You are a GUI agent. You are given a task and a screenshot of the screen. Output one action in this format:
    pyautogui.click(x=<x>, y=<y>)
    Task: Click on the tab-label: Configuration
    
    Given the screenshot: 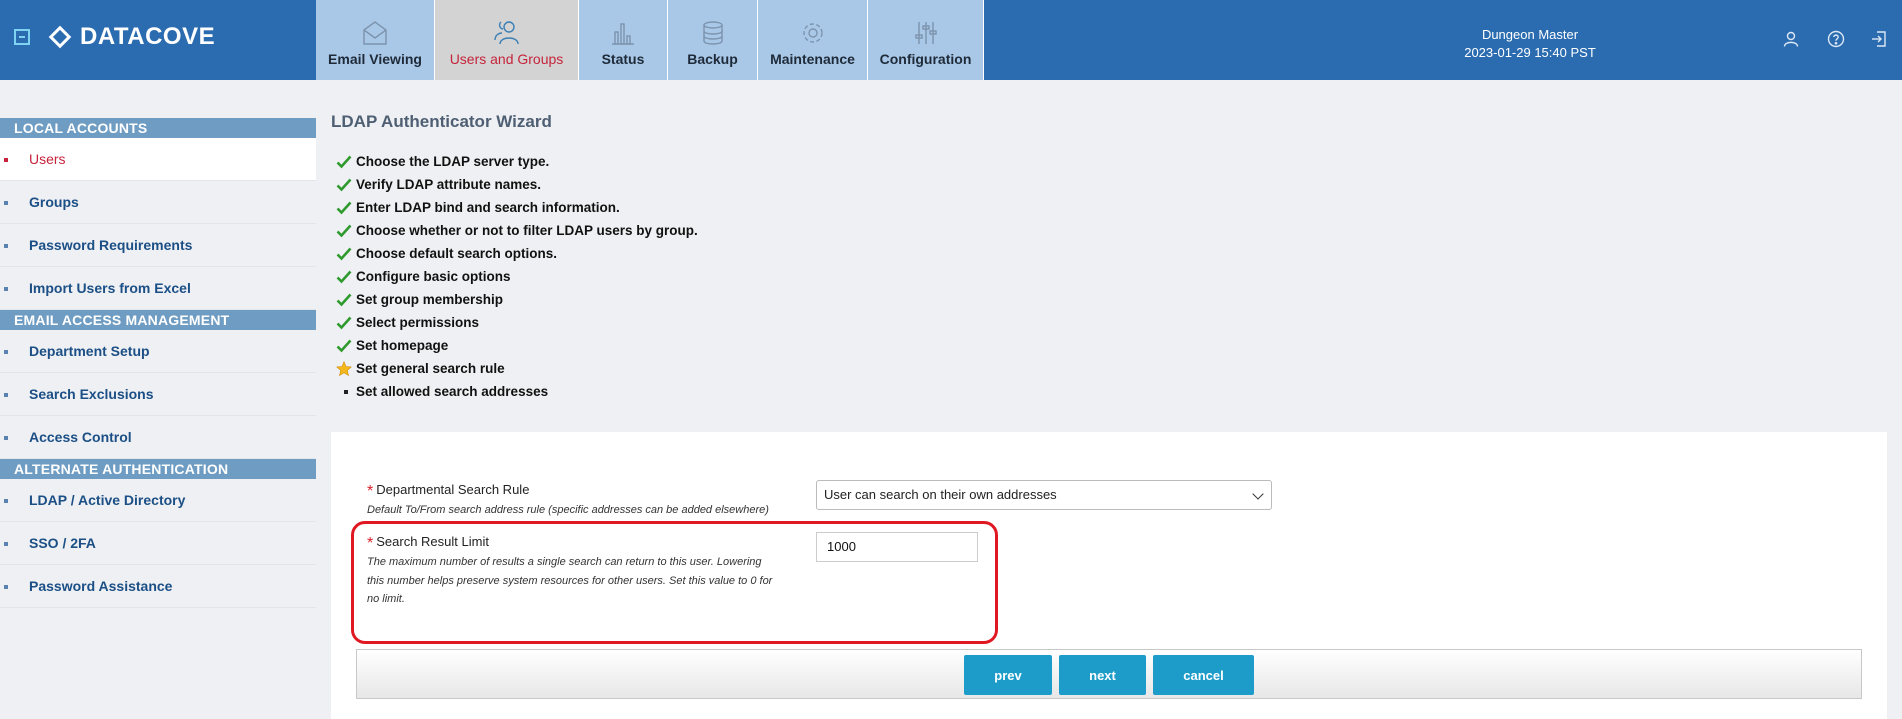 What is the action you would take?
    pyautogui.click(x=925, y=59)
    